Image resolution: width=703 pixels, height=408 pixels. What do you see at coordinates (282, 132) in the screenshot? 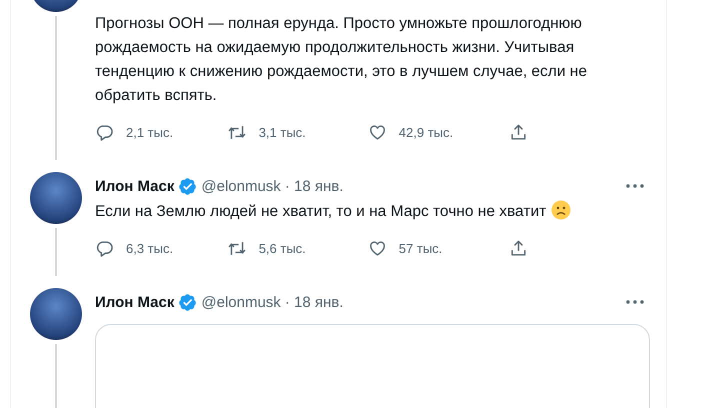
I see `retweet-count: 3,1 тыс.` at bounding box center [282, 132].